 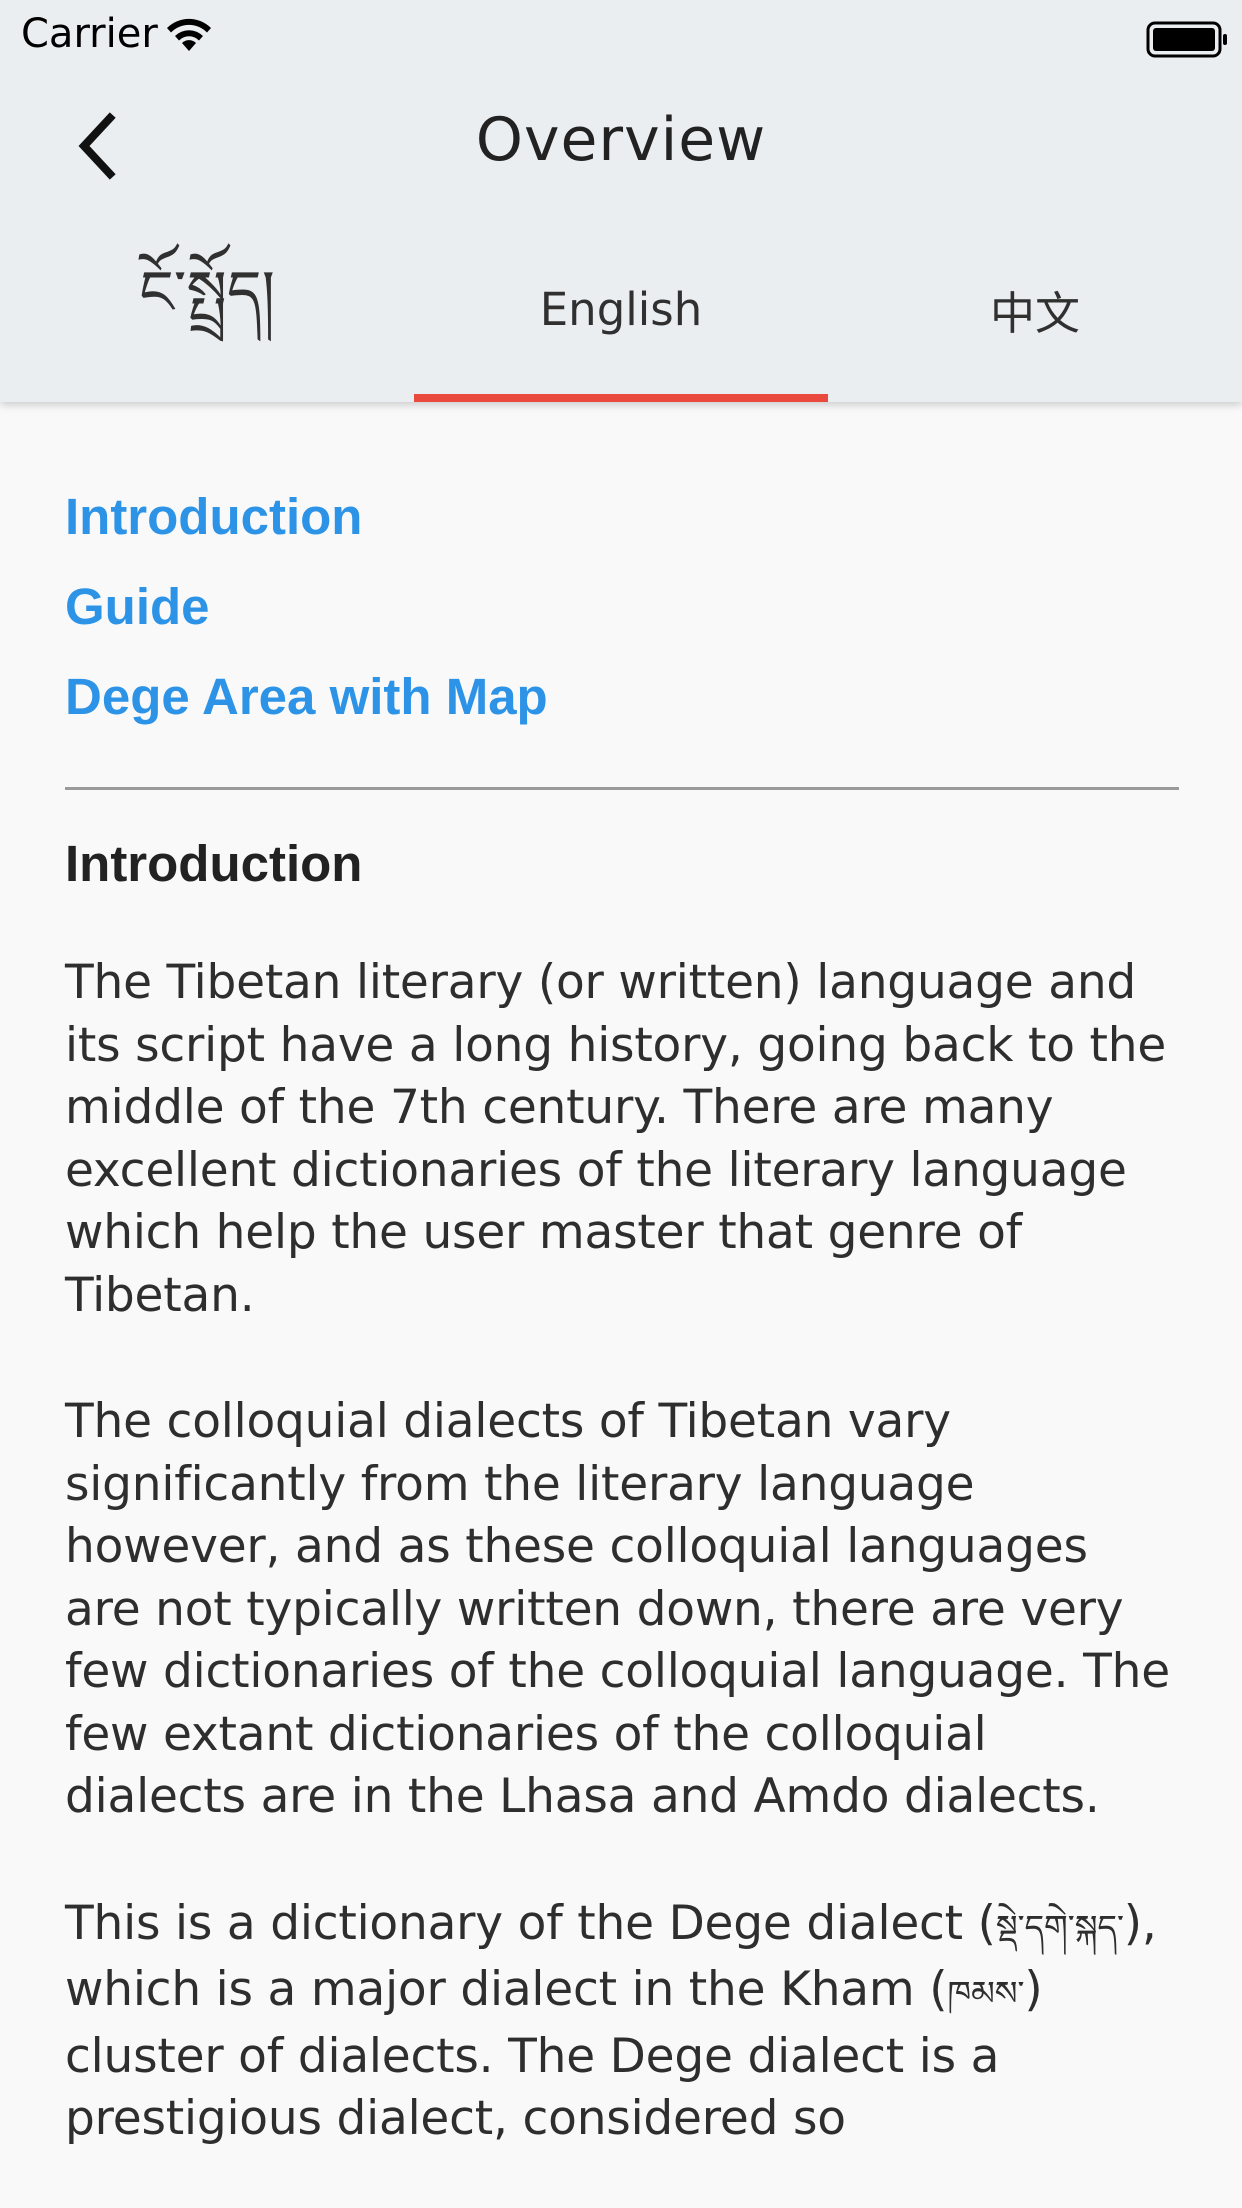 I want to click on section-heading: Introduction, so click(x=214, y=863).